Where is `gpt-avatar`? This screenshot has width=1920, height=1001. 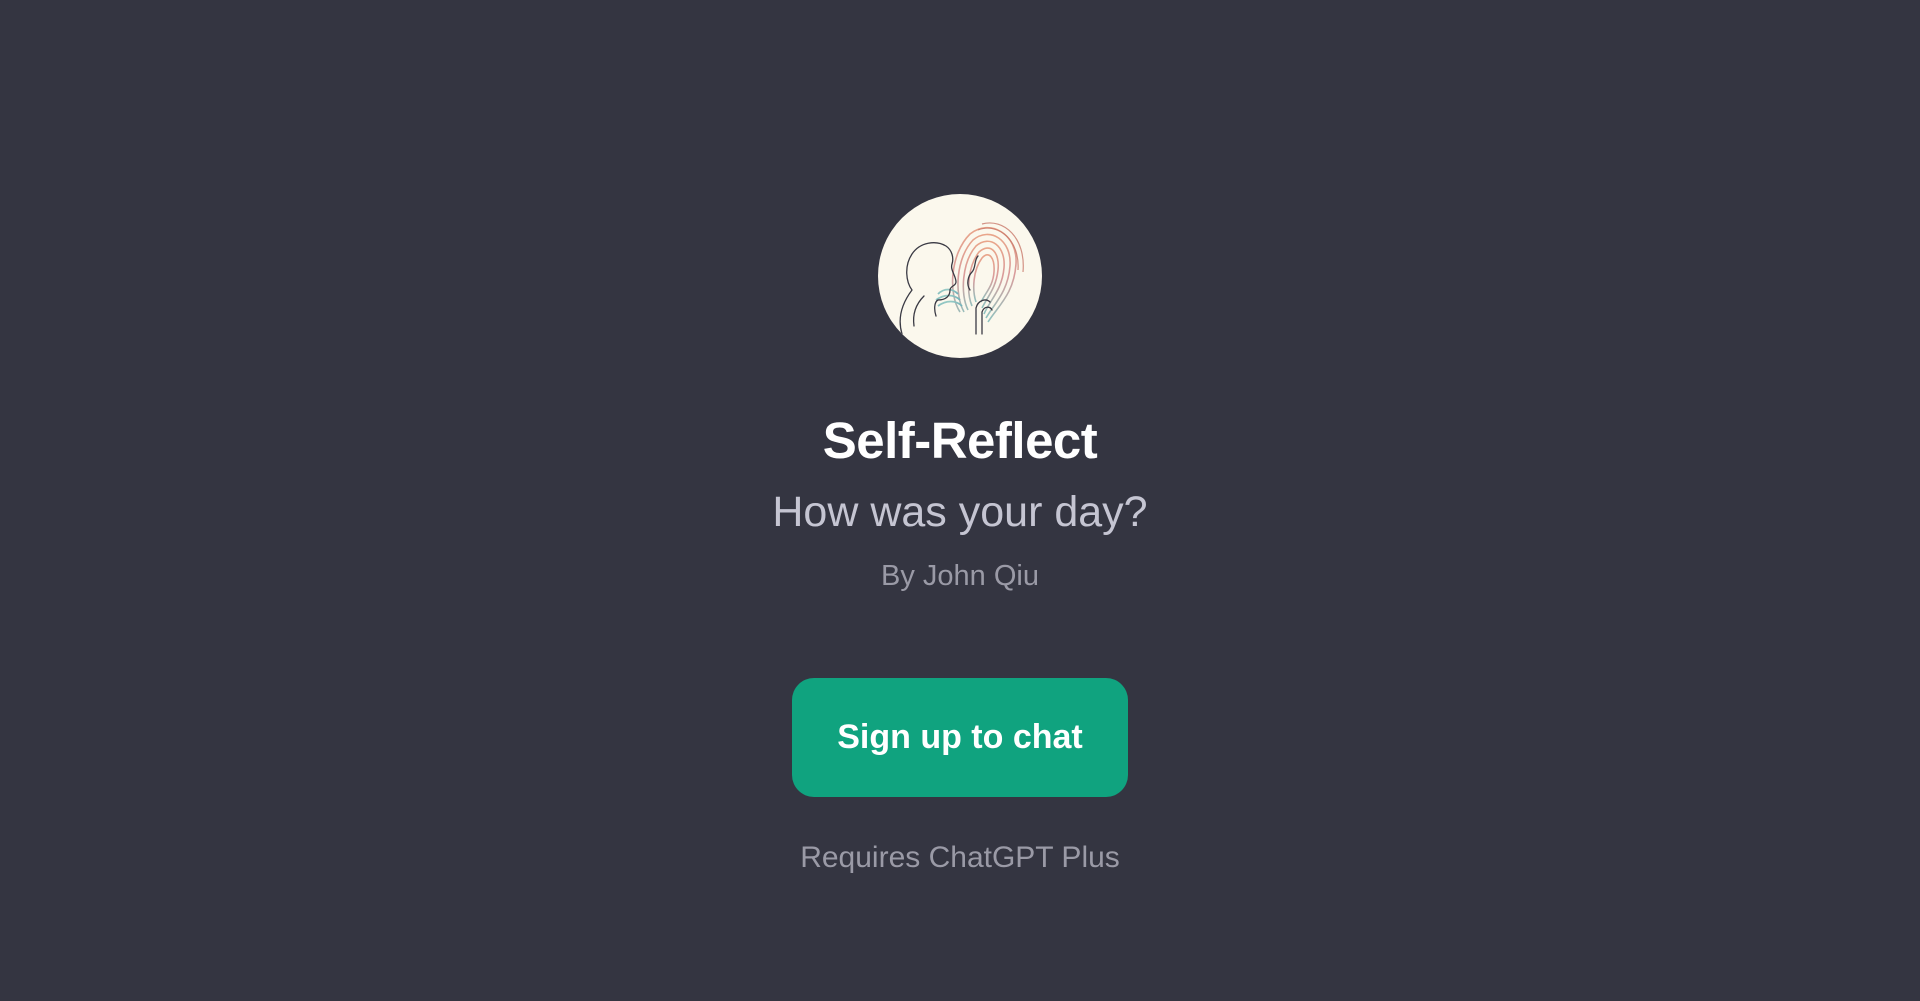 gpt-avatar is located at coordinates (960, 276).